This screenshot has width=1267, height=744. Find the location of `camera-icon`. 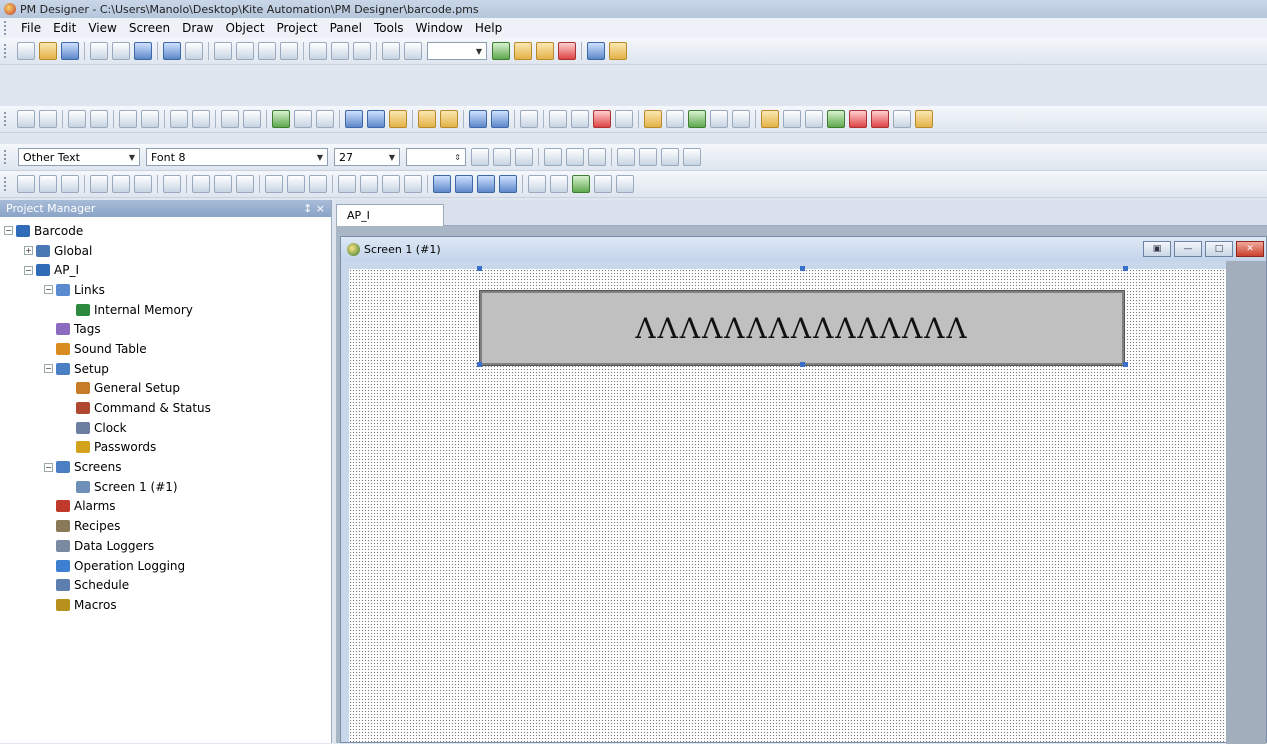

camera-icon is located at coordinates (558, 119).